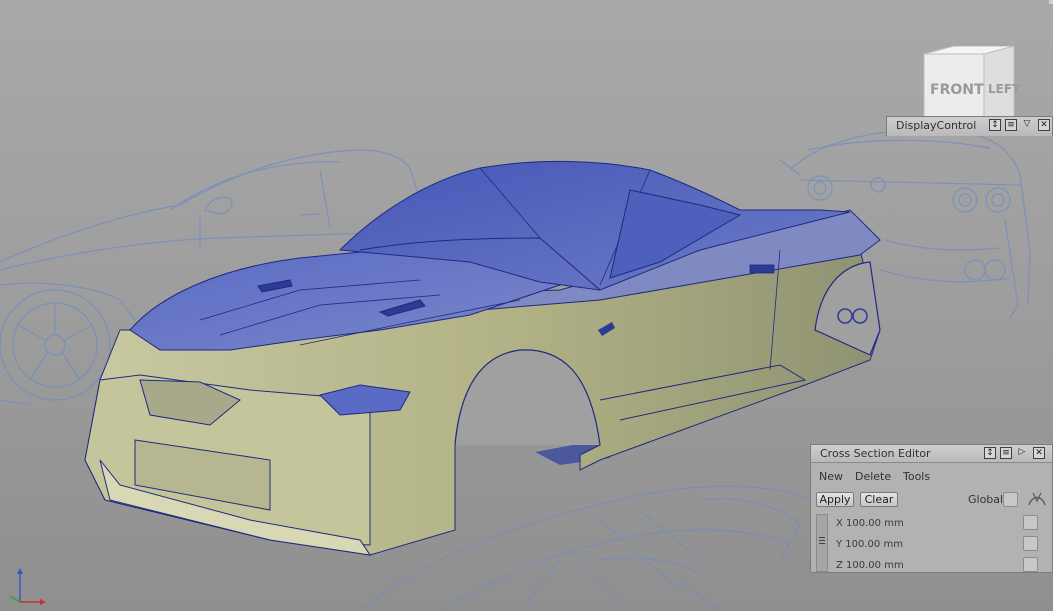 Image resolution: width=1053 pixels, height=611 pixels. I want to click on apply-button: Apply, so click(835, 499).